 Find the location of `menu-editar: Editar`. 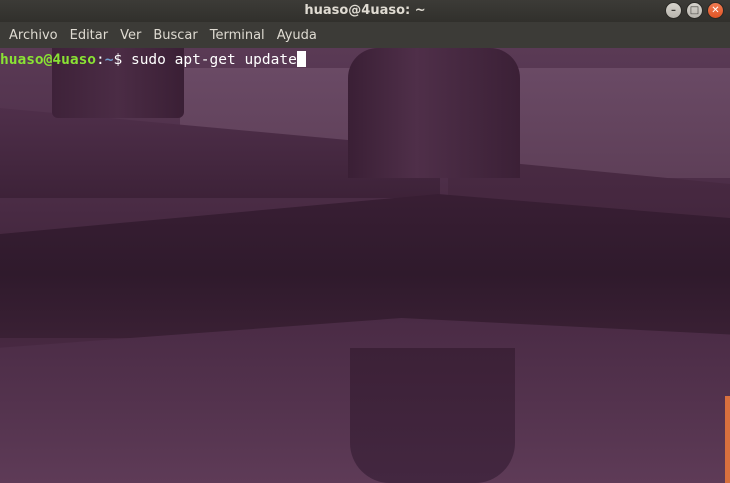

menu-editar: Editar is located at coordinates (89, 35).